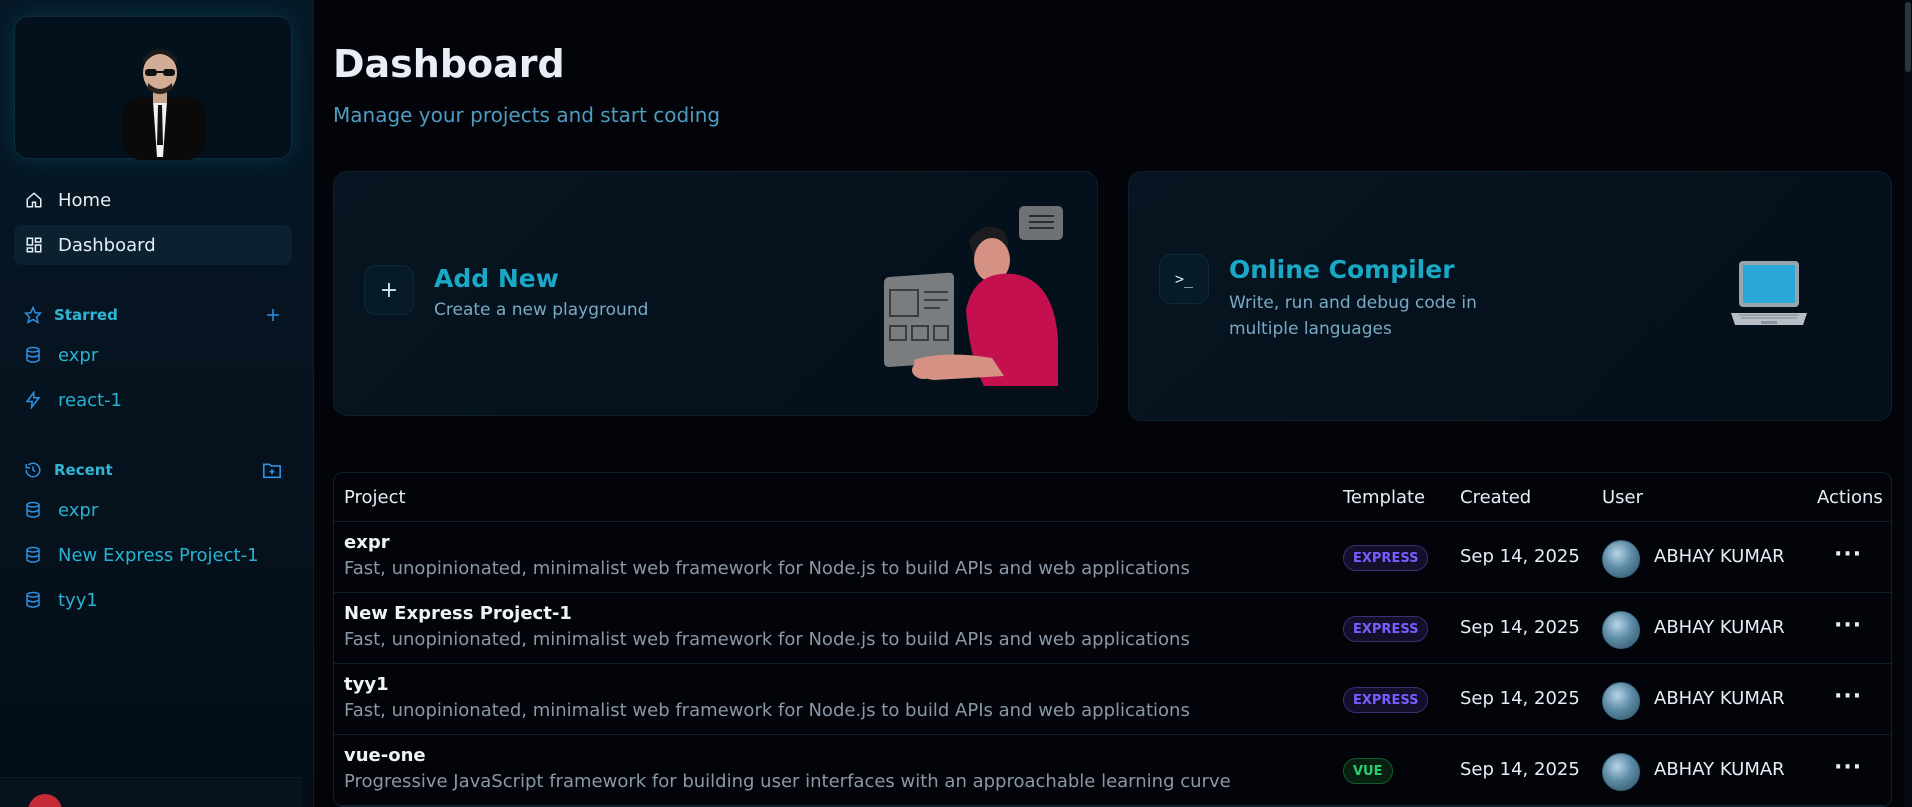 This screenshot has height=807, width=1912. What do you see at coordinates (78, 510) in the screenshot?
I see `recent-item-label: expr` at bounding box center [78, 510].